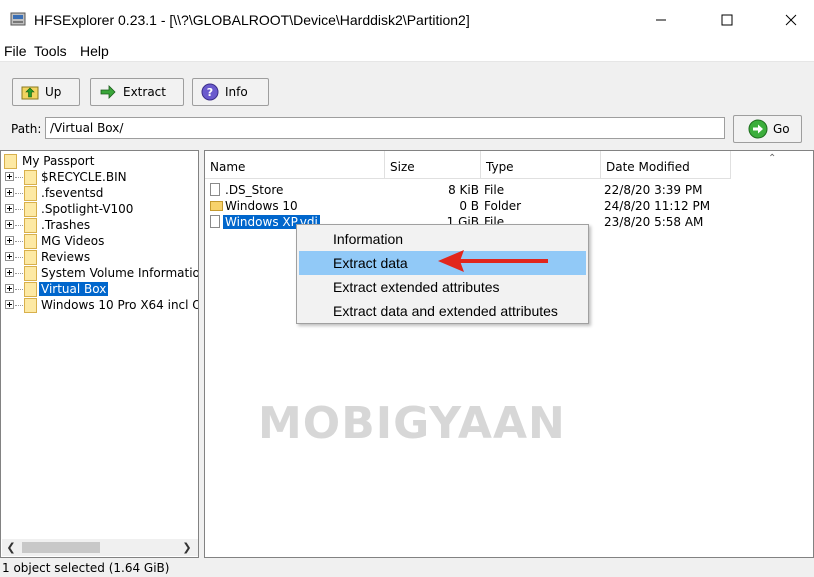  What do you see at coordinates (30, 92) in the screenshot?
I see `up-folder-icon` at bounding box center [30, 92].